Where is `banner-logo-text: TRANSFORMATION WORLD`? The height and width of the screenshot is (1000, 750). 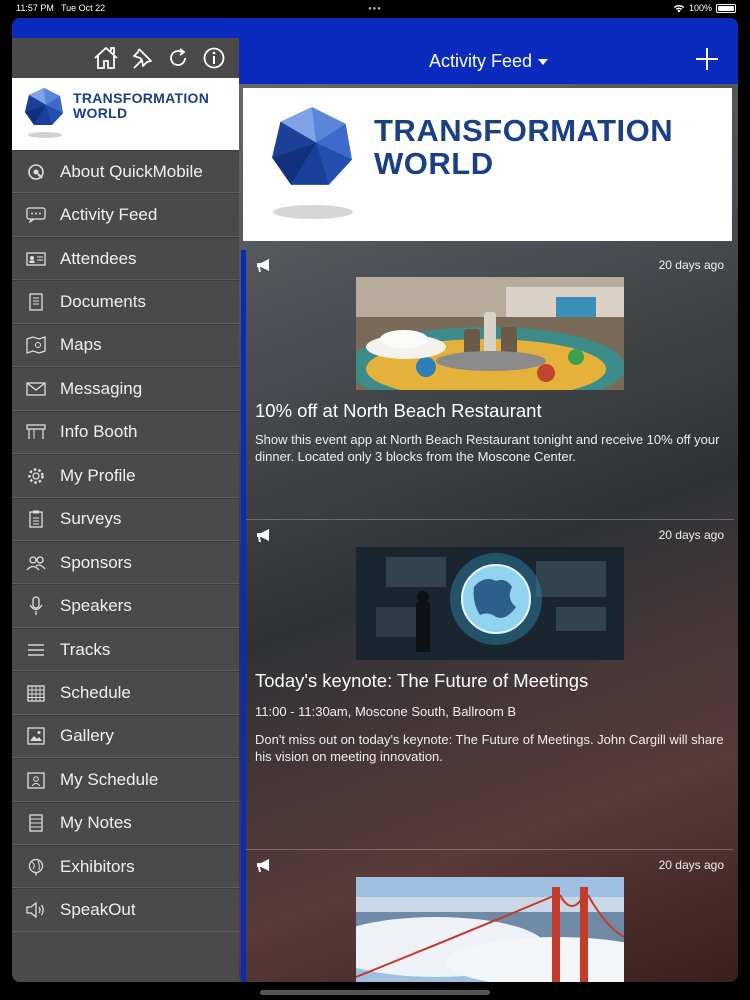 banner-logo-text: TRANSFORMATION WORLD is located at coordinates (523, 147).